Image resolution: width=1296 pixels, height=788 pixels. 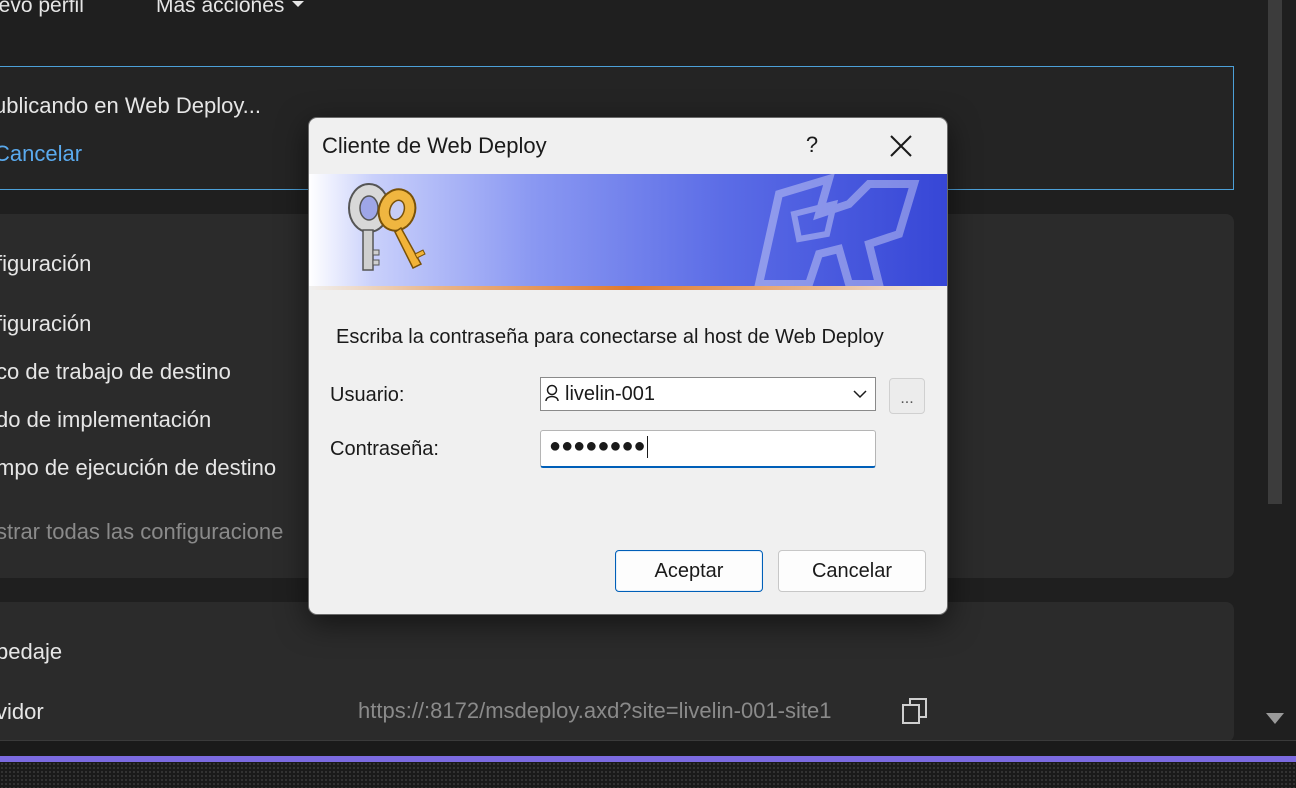 I want to click on new-profile-link: ievo perfil, so click(x=42, y=9).